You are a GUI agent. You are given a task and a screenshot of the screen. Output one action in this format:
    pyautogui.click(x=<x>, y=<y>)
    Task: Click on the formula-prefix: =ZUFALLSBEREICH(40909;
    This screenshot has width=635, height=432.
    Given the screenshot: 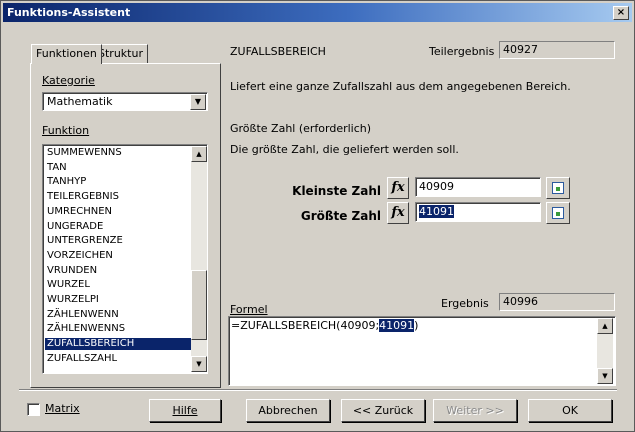 What is the action you would take?
    pyautogui.click(x=305, y=325)
    